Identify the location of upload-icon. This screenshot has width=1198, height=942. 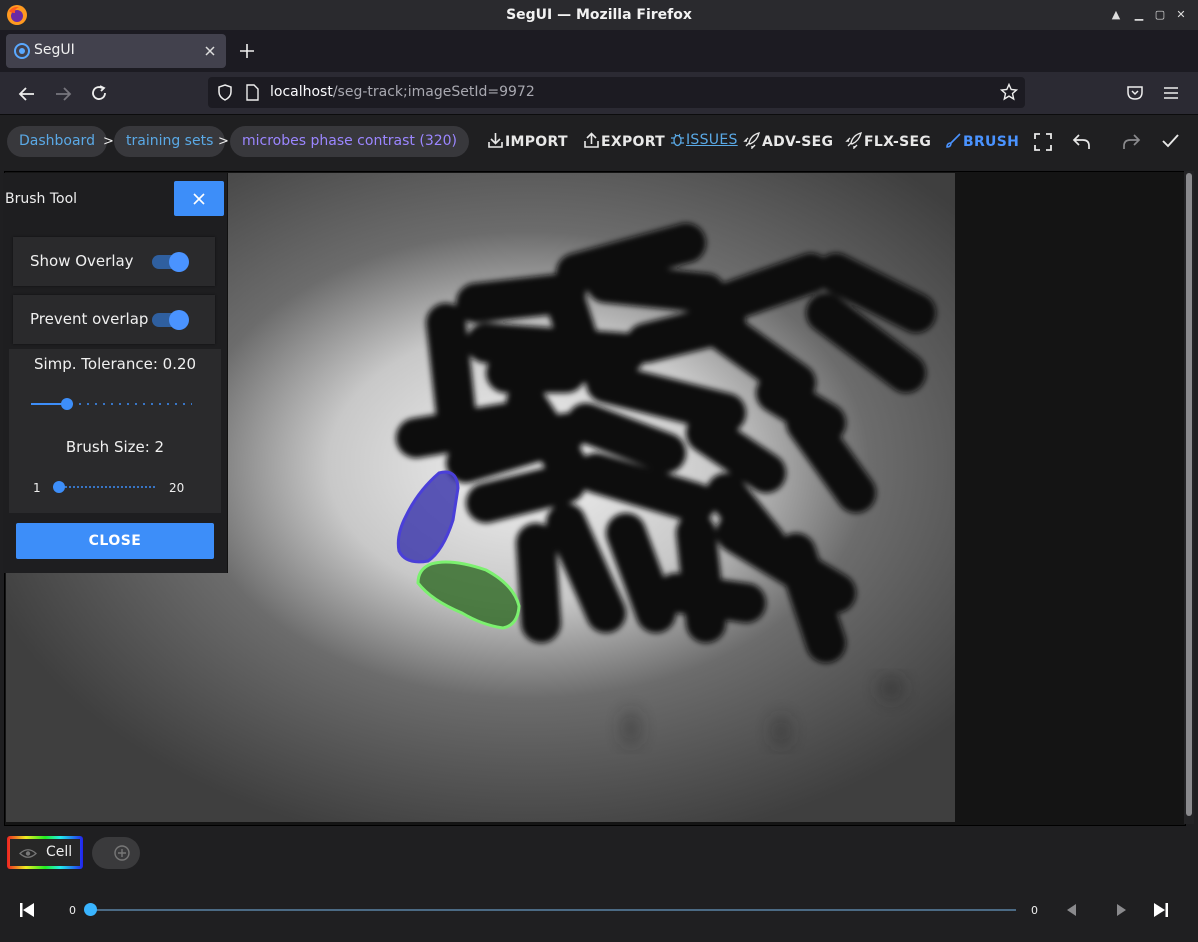
(591, 140).